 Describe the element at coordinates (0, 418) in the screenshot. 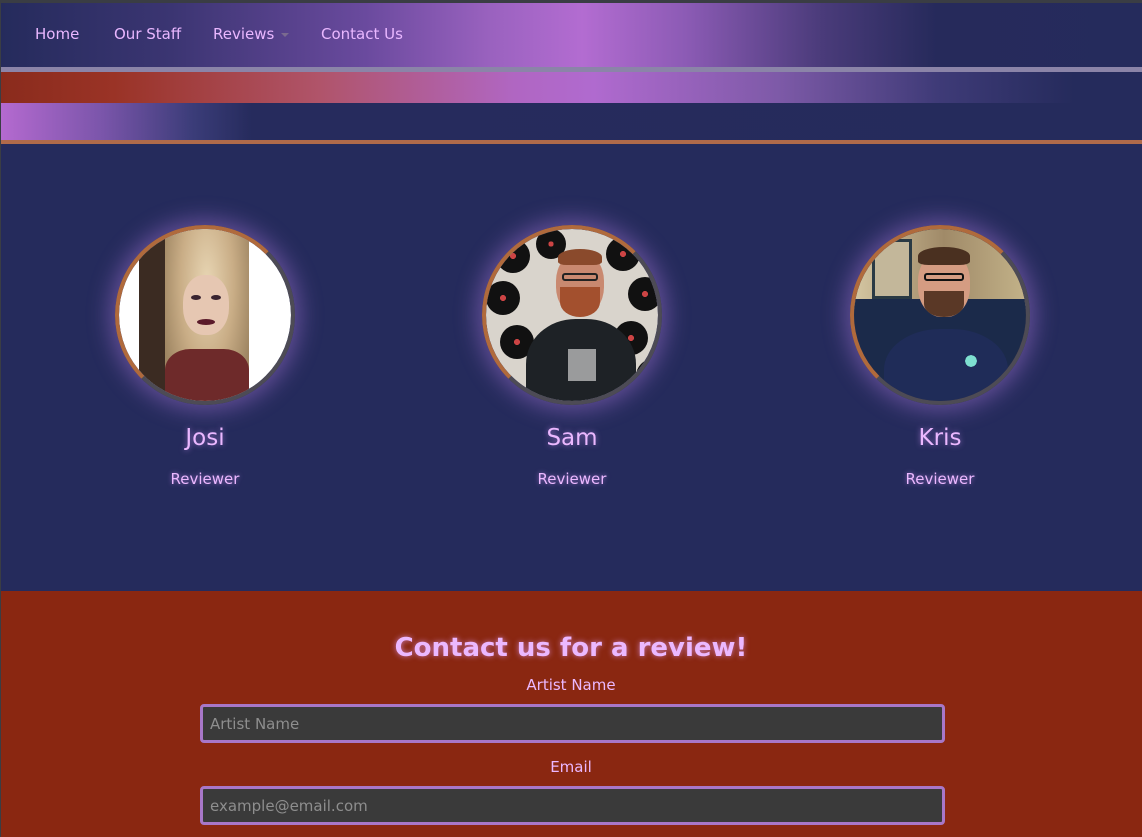

I see `window-left-border` at that location.